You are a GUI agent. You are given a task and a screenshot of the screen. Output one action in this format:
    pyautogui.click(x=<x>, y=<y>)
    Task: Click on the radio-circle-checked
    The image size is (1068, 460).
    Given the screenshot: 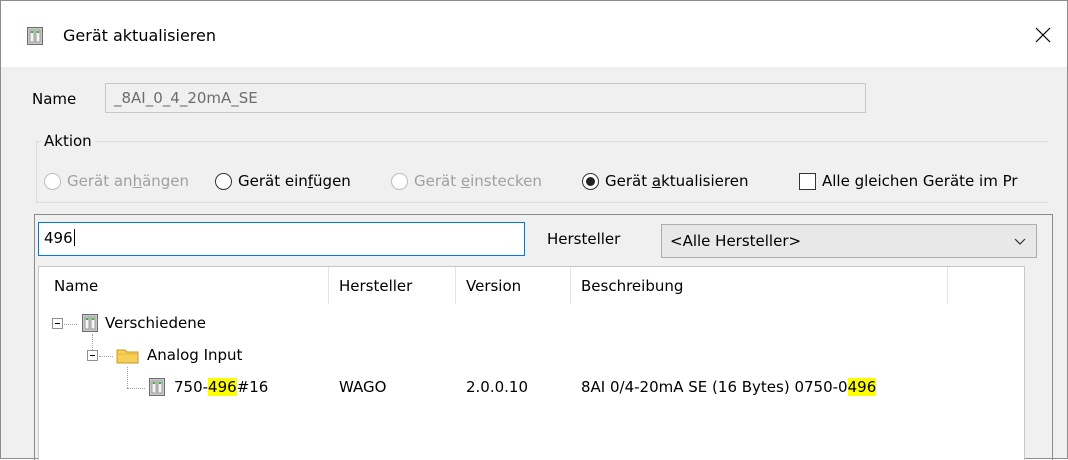 What is the action you would take?
    pyautogui.click(x=590, y=181)
    